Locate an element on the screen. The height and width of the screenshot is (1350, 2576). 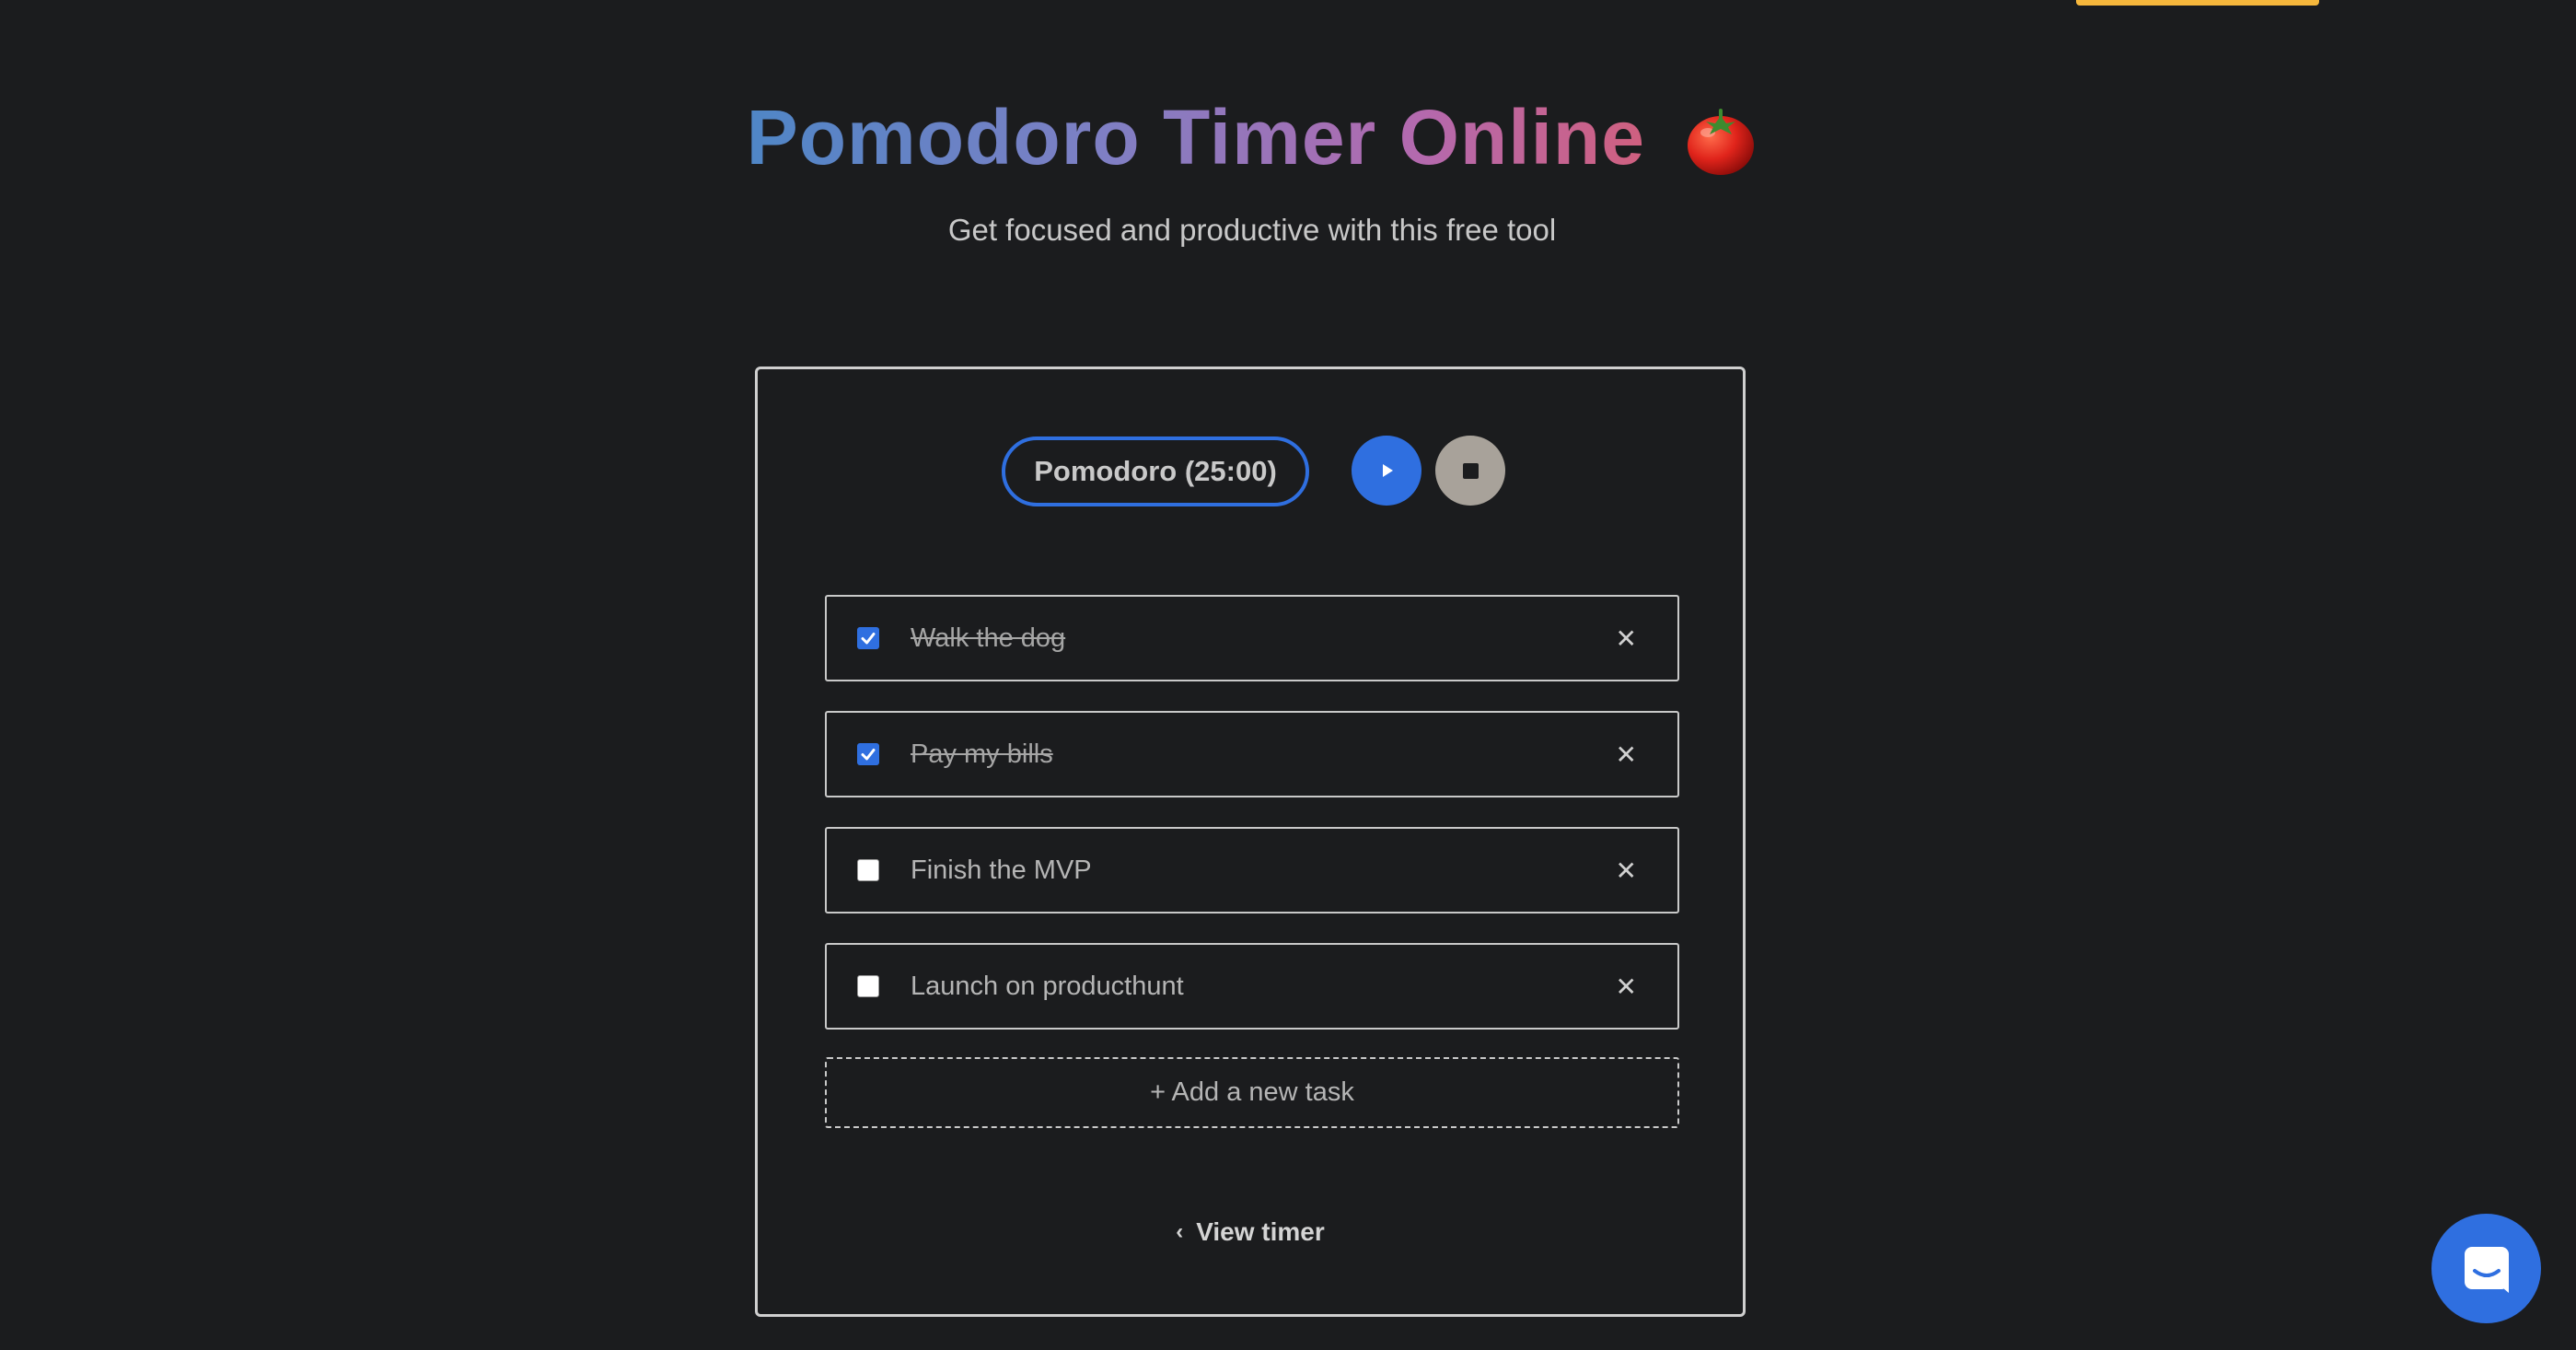
task-item: Launch on producthunt ✕ is located at coordinates (1252, 987).